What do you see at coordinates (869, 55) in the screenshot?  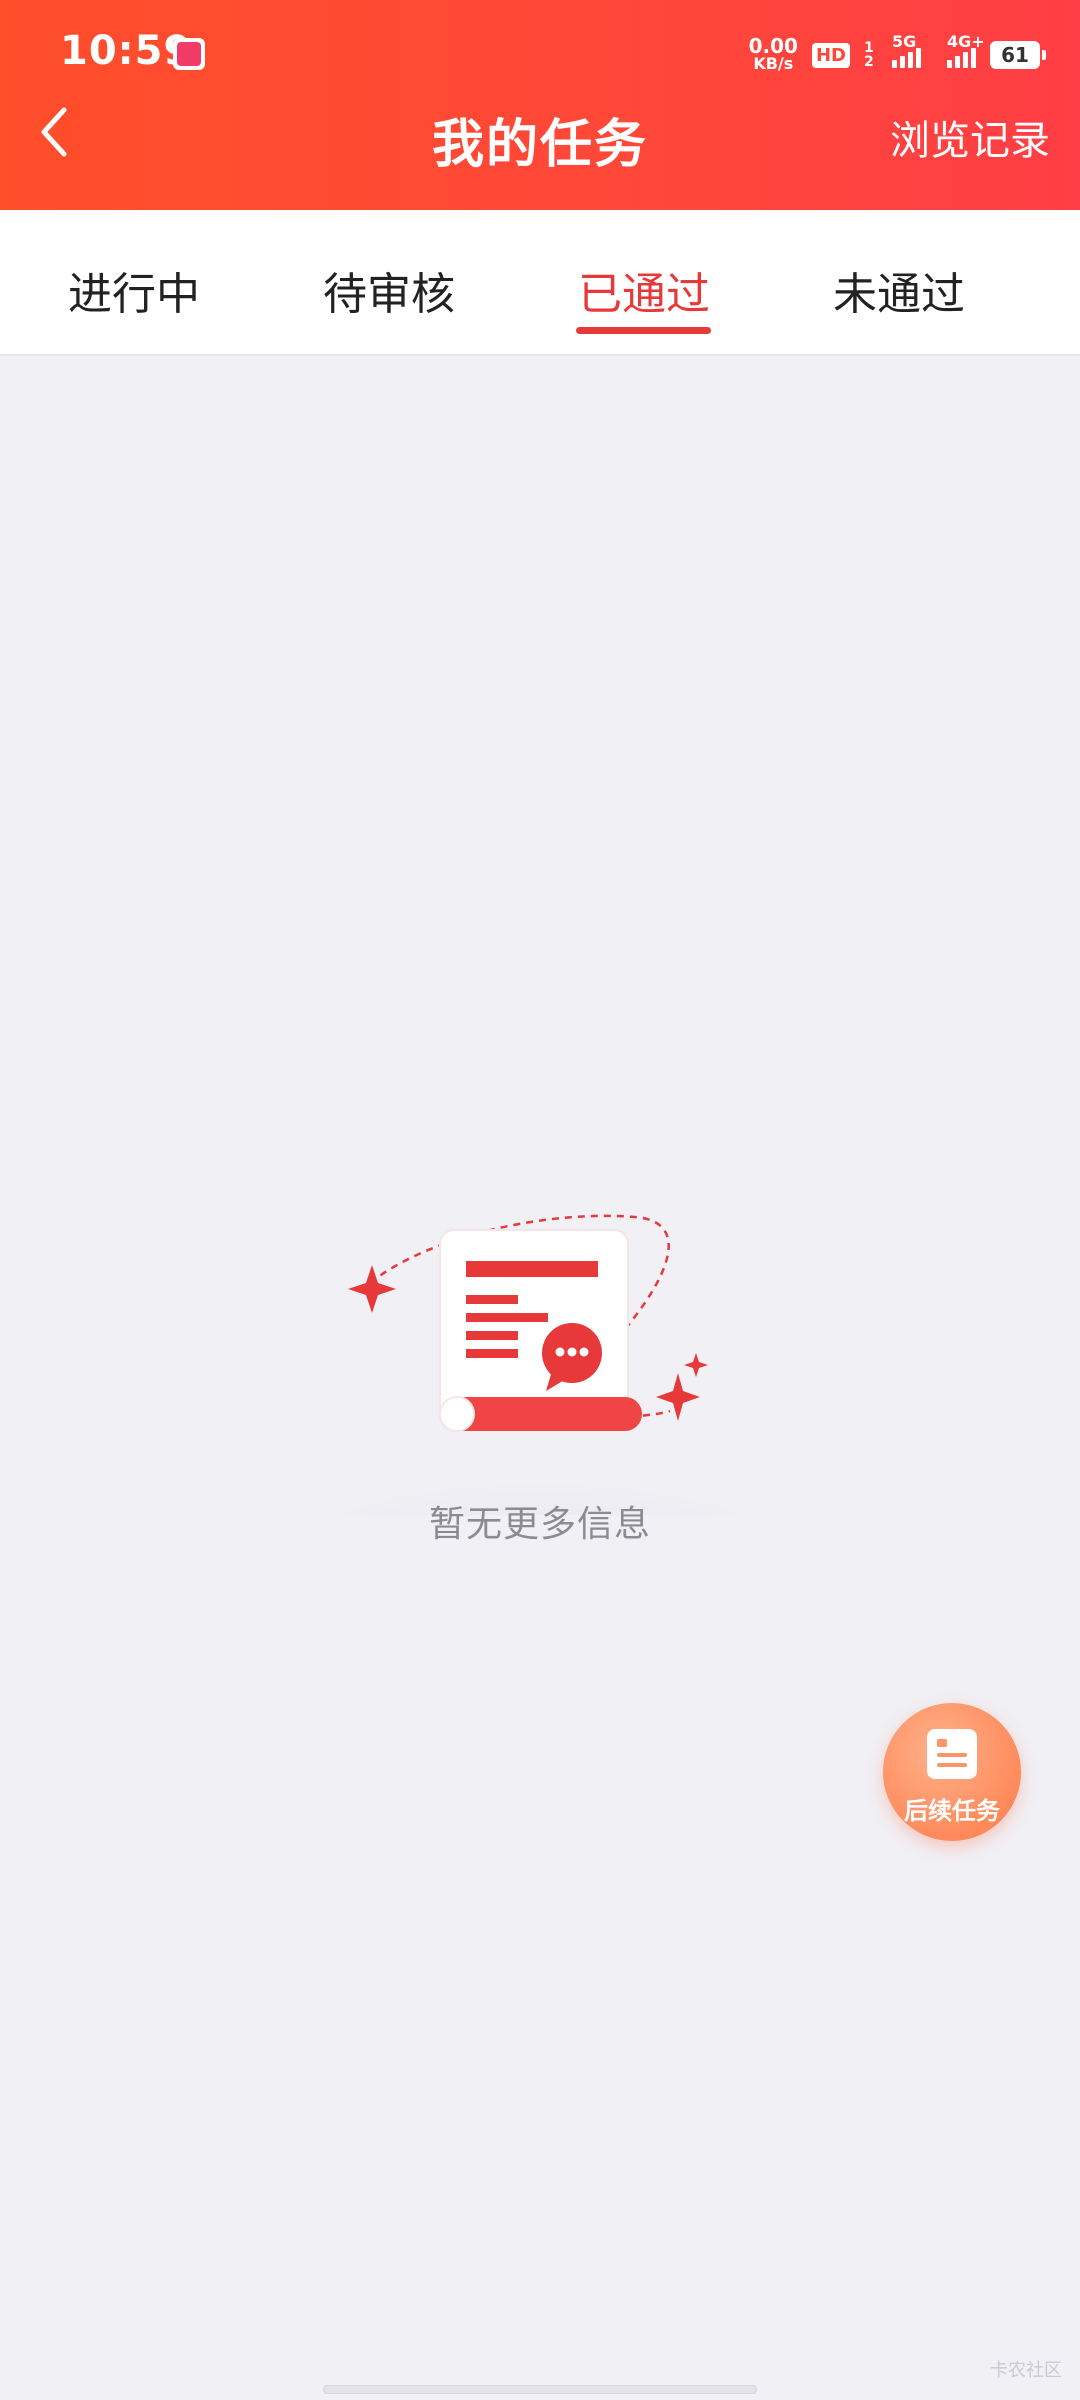 I see `sim-slot-label: 1 2` at bounding box center [869, 55].